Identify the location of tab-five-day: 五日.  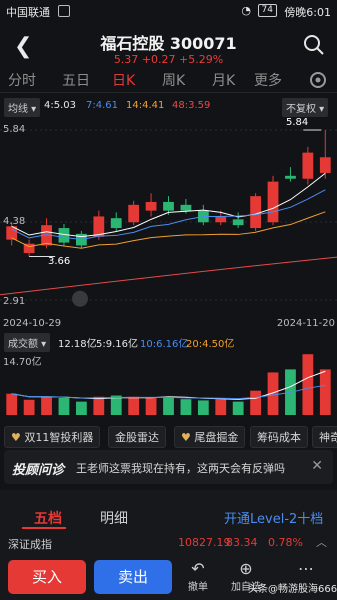
(76, 80).